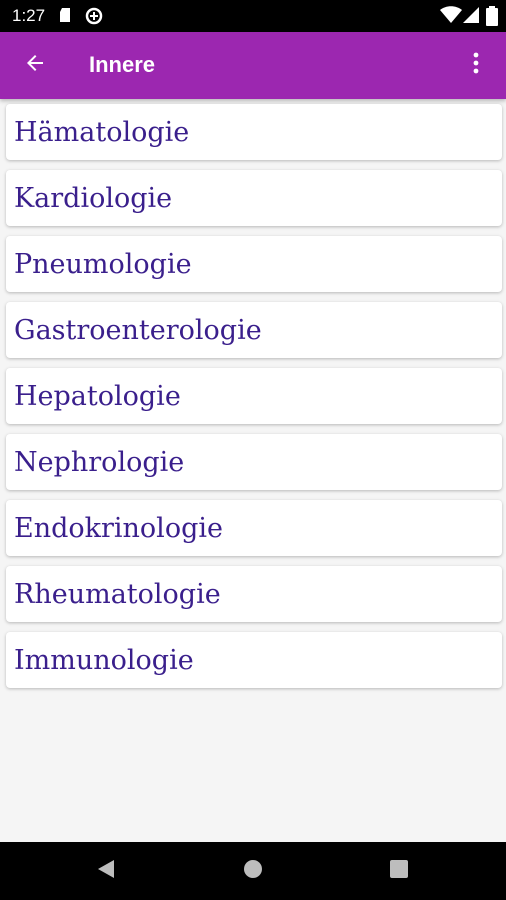 This screenshot has width=506, height=900. Describe the element at coordinates (104, 660) in the screenshot. I see `list-item-label: Immunologie` at that location.